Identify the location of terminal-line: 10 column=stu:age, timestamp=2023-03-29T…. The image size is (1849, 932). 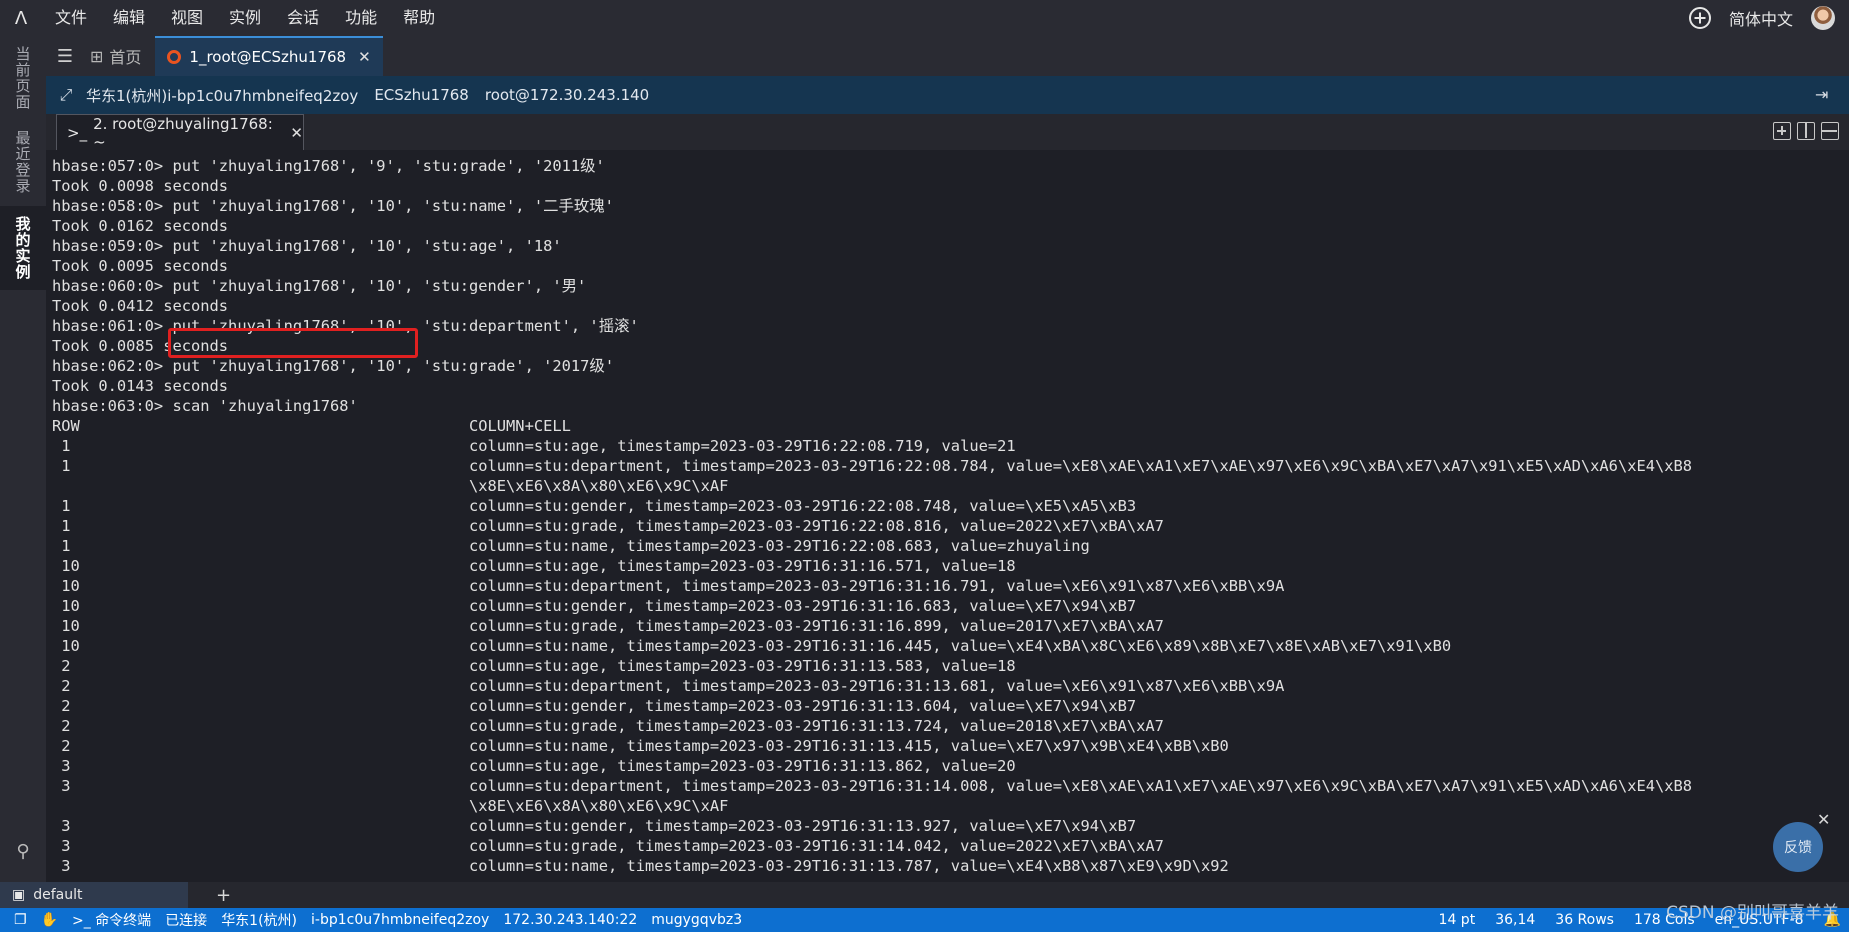
(534, 566).